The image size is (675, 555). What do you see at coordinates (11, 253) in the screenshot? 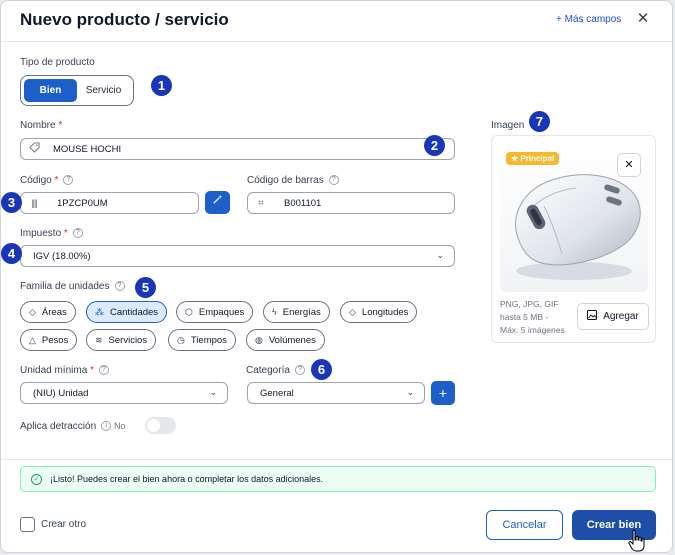
I see `step-badge-4: 4` at bounding box center [11, 253].